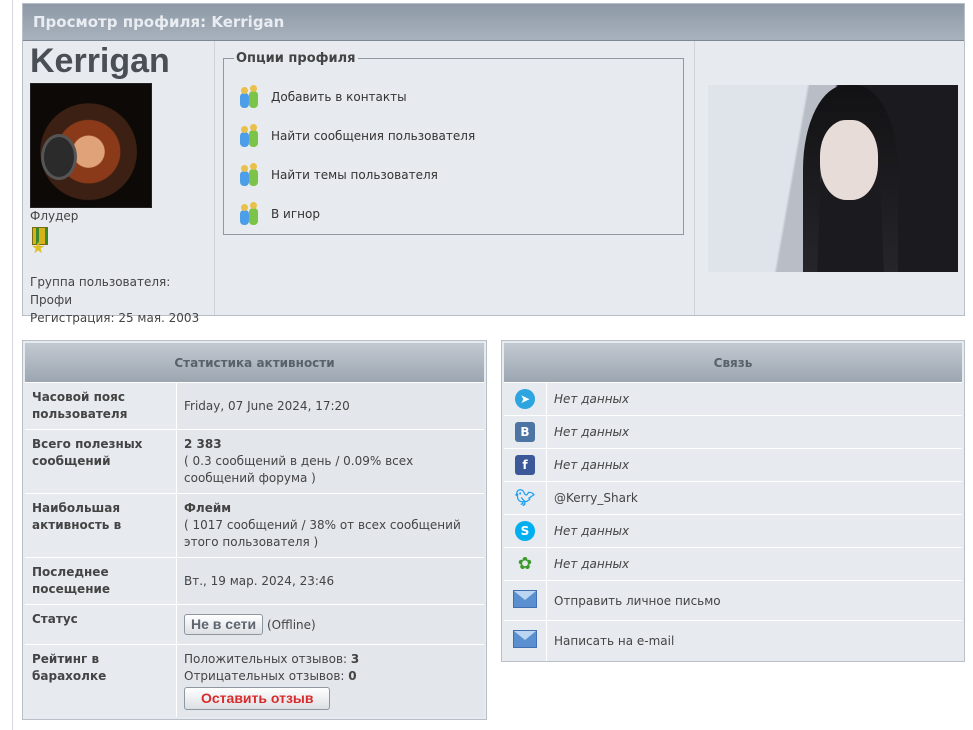 This screenshot has height=730, width=973. I want to click on list-item: Написать на e-mail, so click(733, 640).